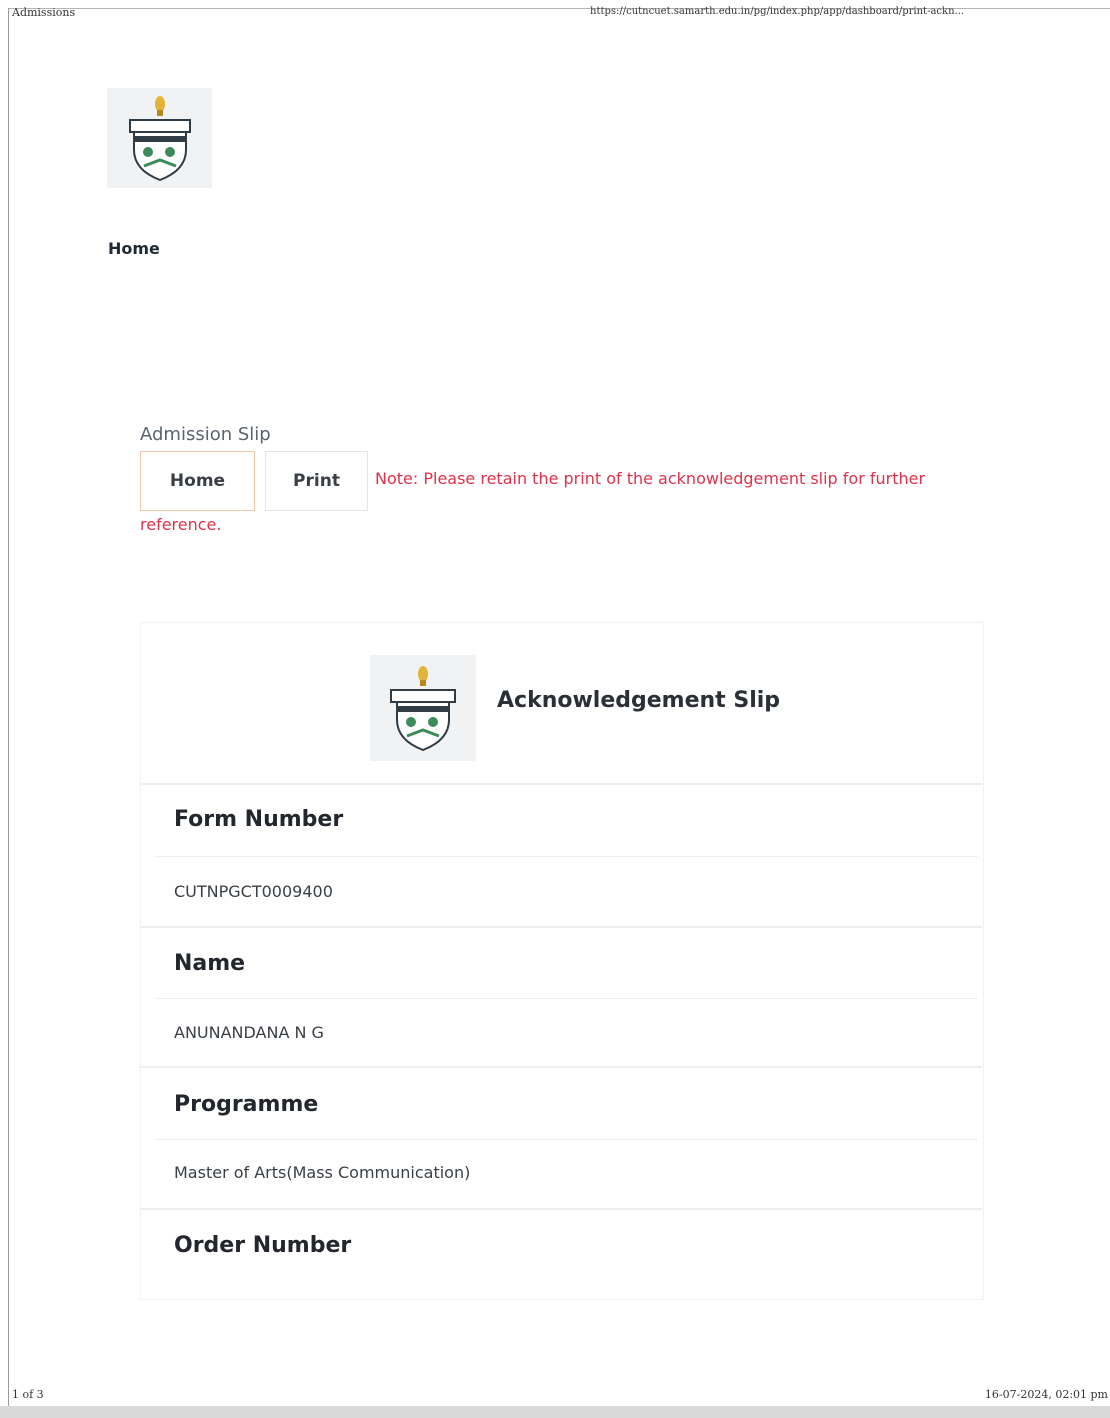 This screenshot has height=1418, width=1110. I want to click on home-button: Home, so click(197, 481).